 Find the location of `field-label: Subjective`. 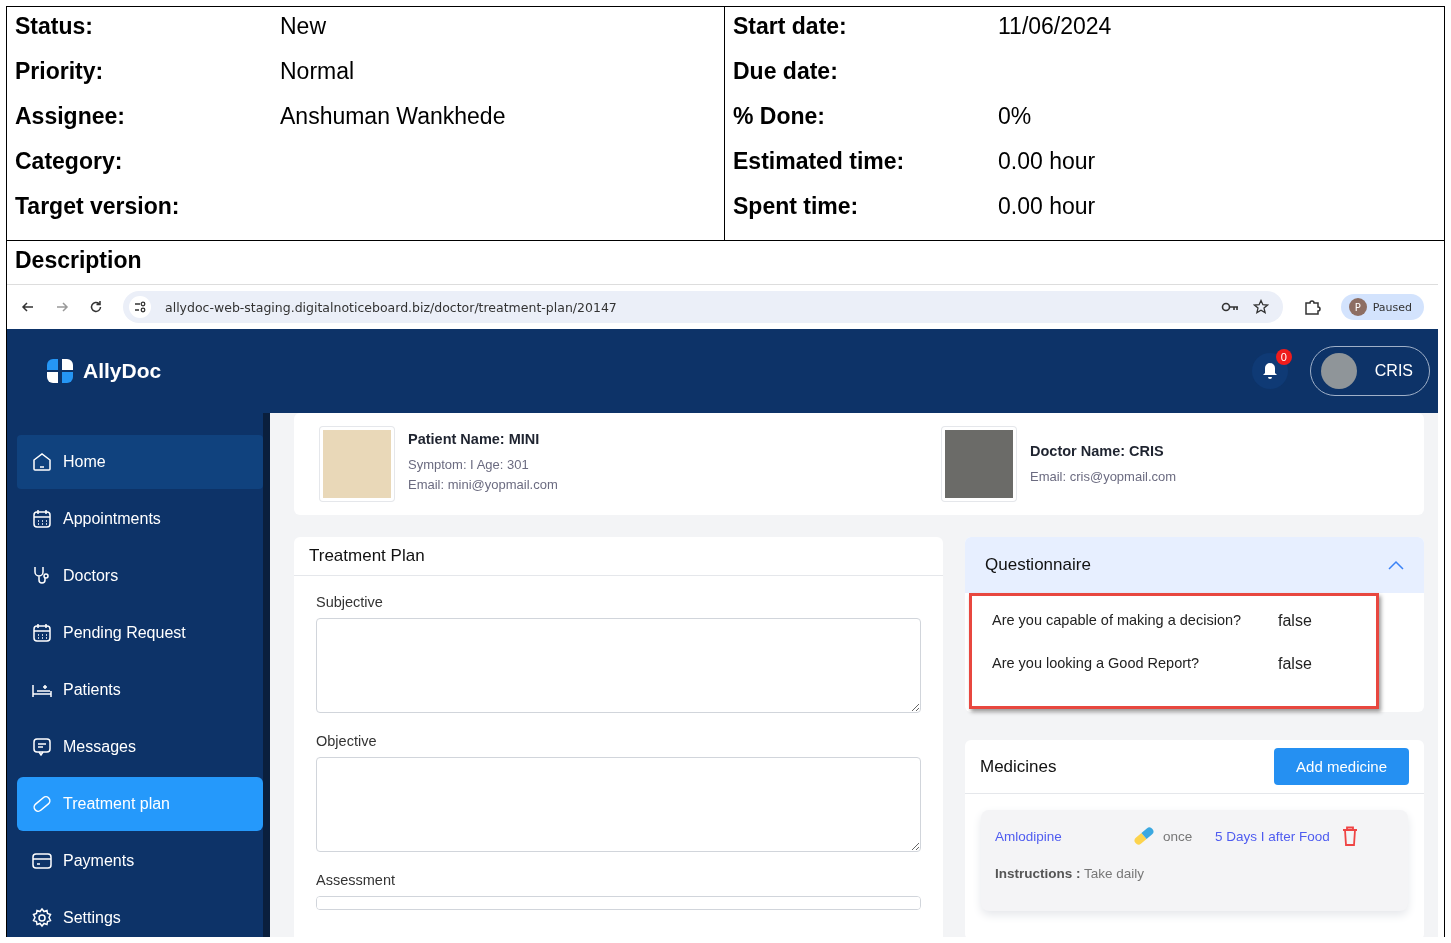

field-label: Subjective is located at coordinates (350, 602).